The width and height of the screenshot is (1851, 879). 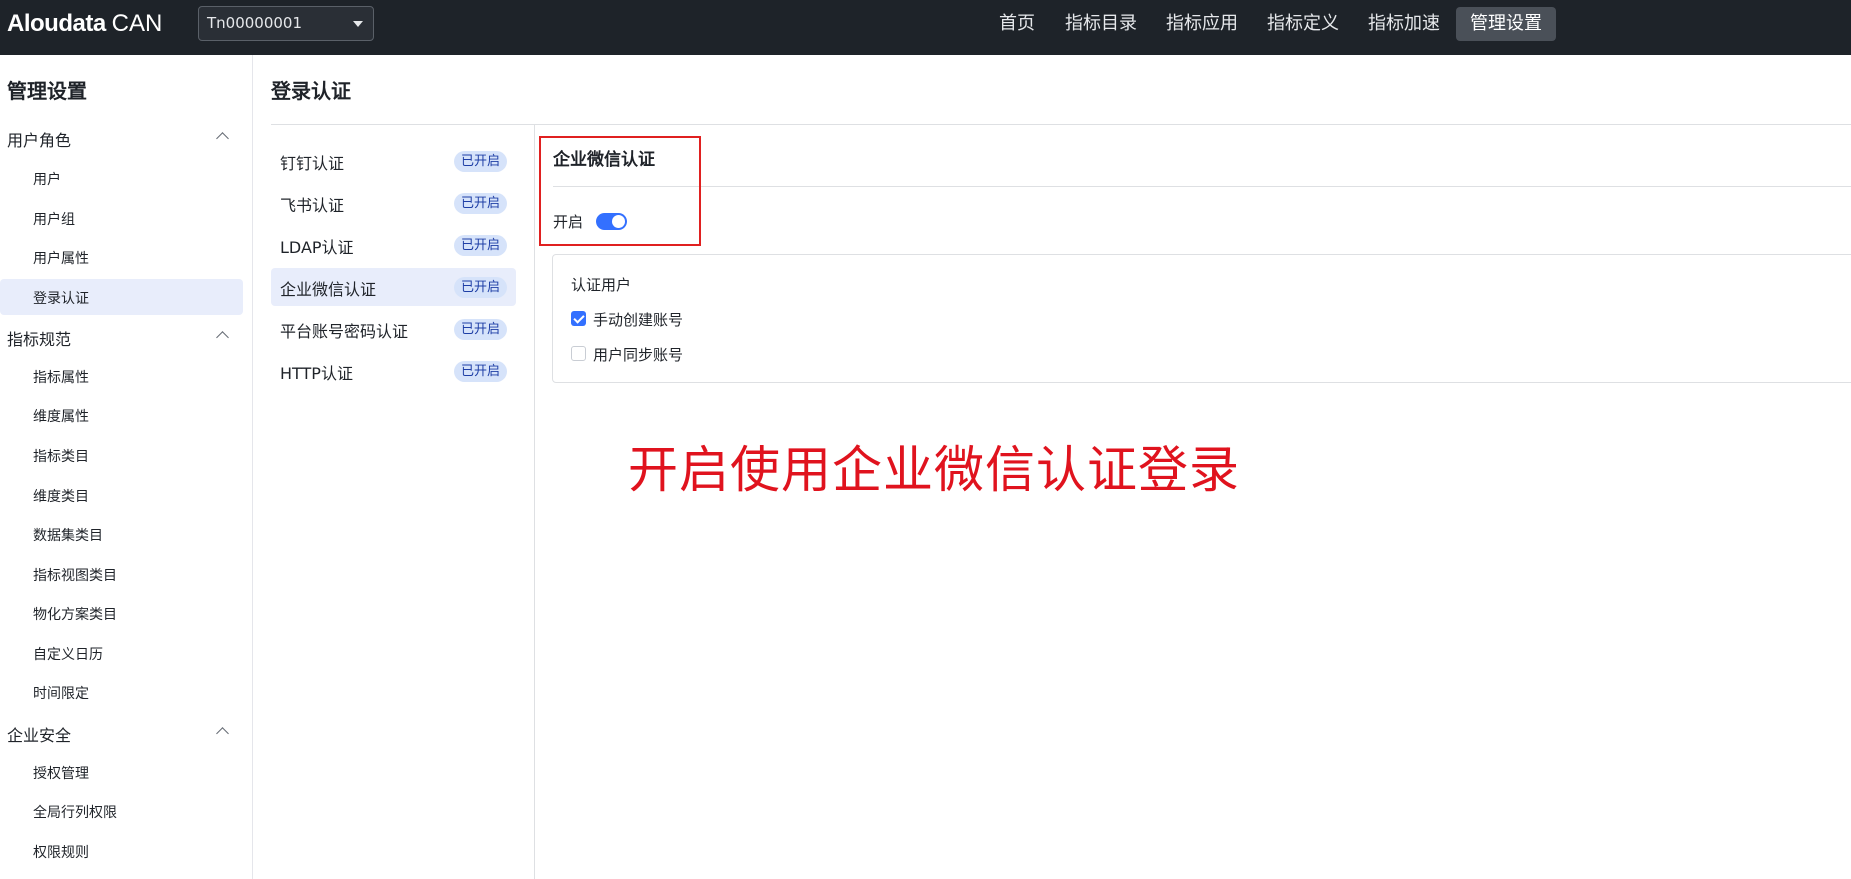 What do you see at coordinates (638, 355) in the screenshot?
I see `checkbox-label: 用户同步账号` at bounding box center [638, 355].